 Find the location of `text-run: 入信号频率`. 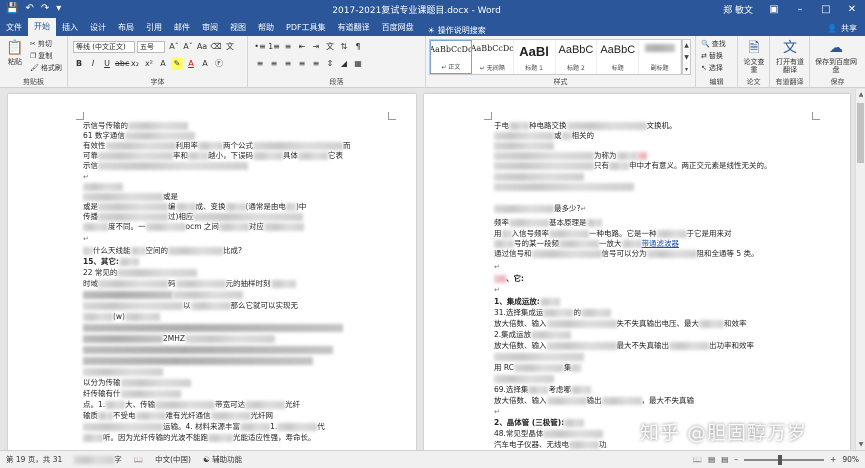

text-run: 入信号频率 is located at coordinates (530, 233).